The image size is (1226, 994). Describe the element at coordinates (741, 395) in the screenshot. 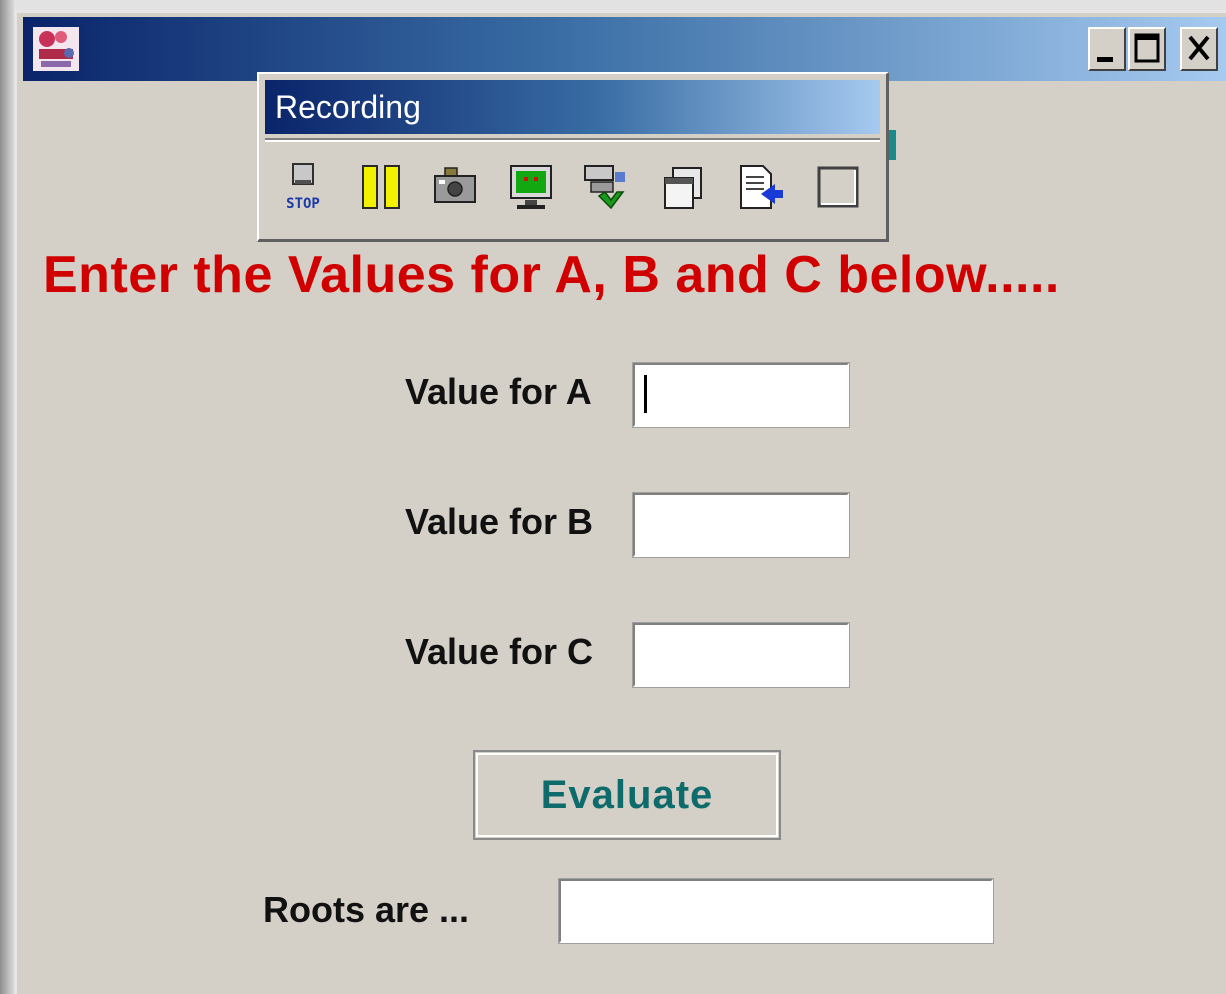

I see `value-a-input` at that location.